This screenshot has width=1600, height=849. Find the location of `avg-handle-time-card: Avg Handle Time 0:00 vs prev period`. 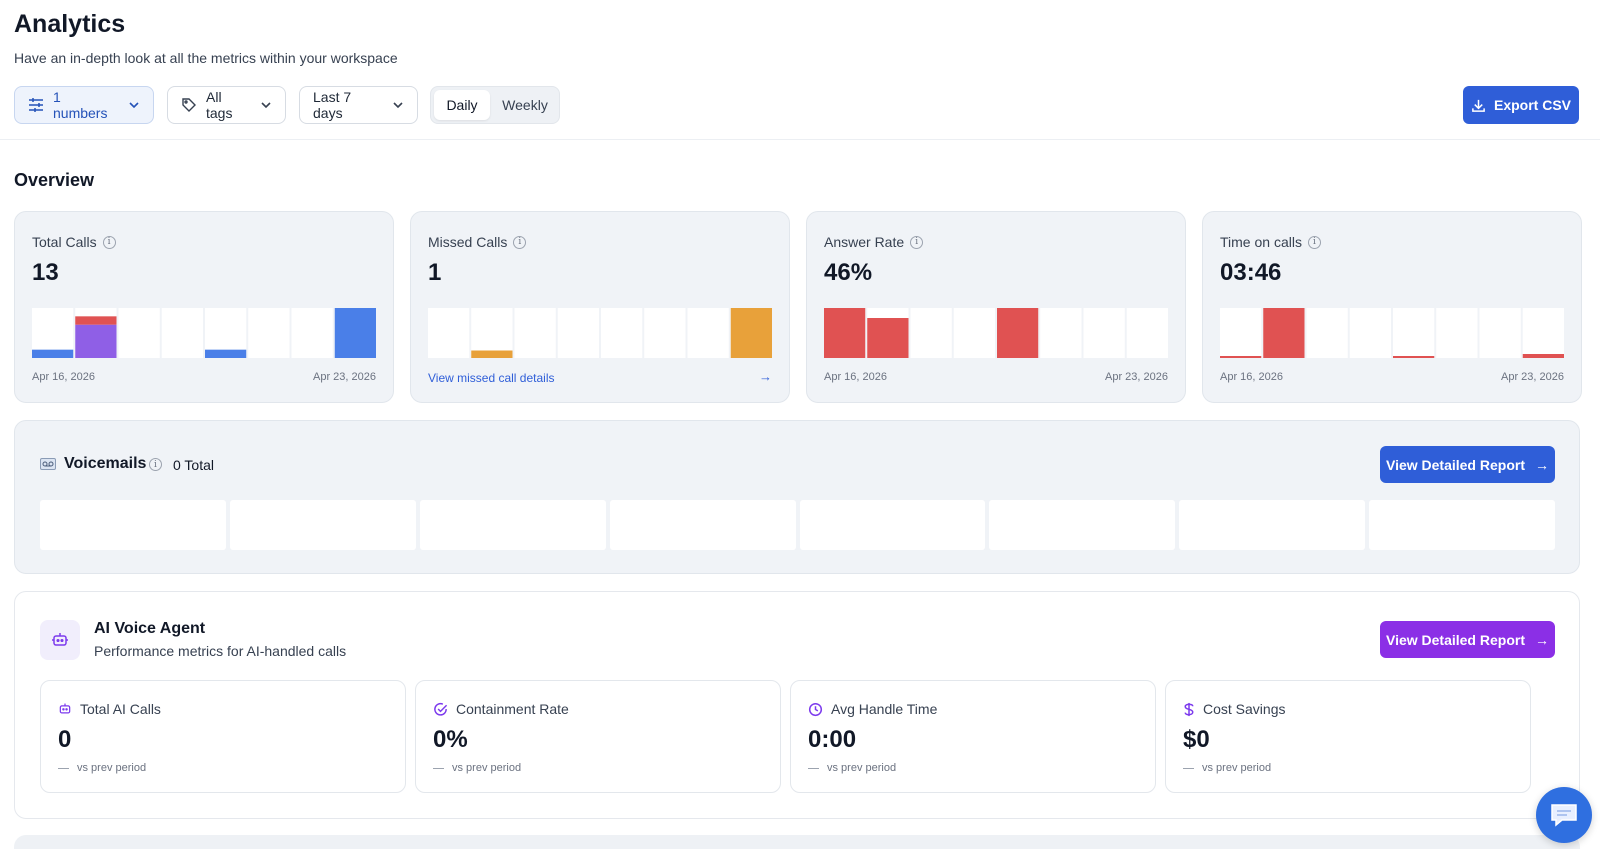

avg-handle-time-card: Avg Handle Time 0:00 vs prev period is located at coordinates (973, 736).